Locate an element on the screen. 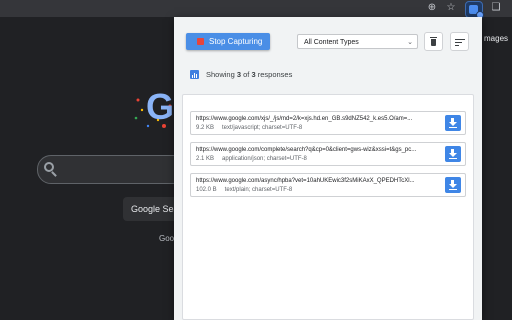 This screenshot has height=320, width=512. content-type-select: All Content Types ⌄ is located at coordinates (357, 41).